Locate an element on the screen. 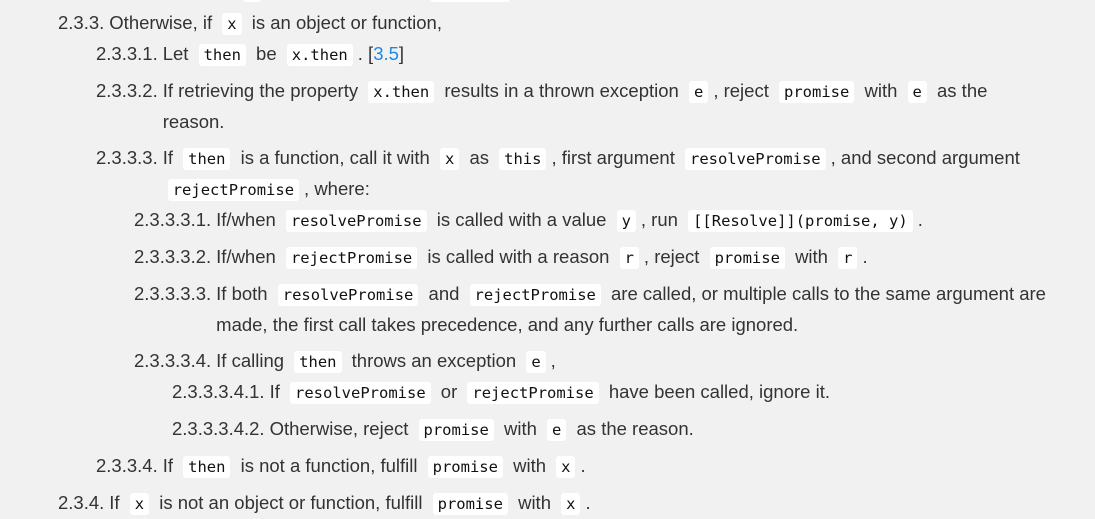 The width and height of the screenshot is (1095, 519). item-number: 2.3.3.3.4.1. is located at coordinates (218, 391).